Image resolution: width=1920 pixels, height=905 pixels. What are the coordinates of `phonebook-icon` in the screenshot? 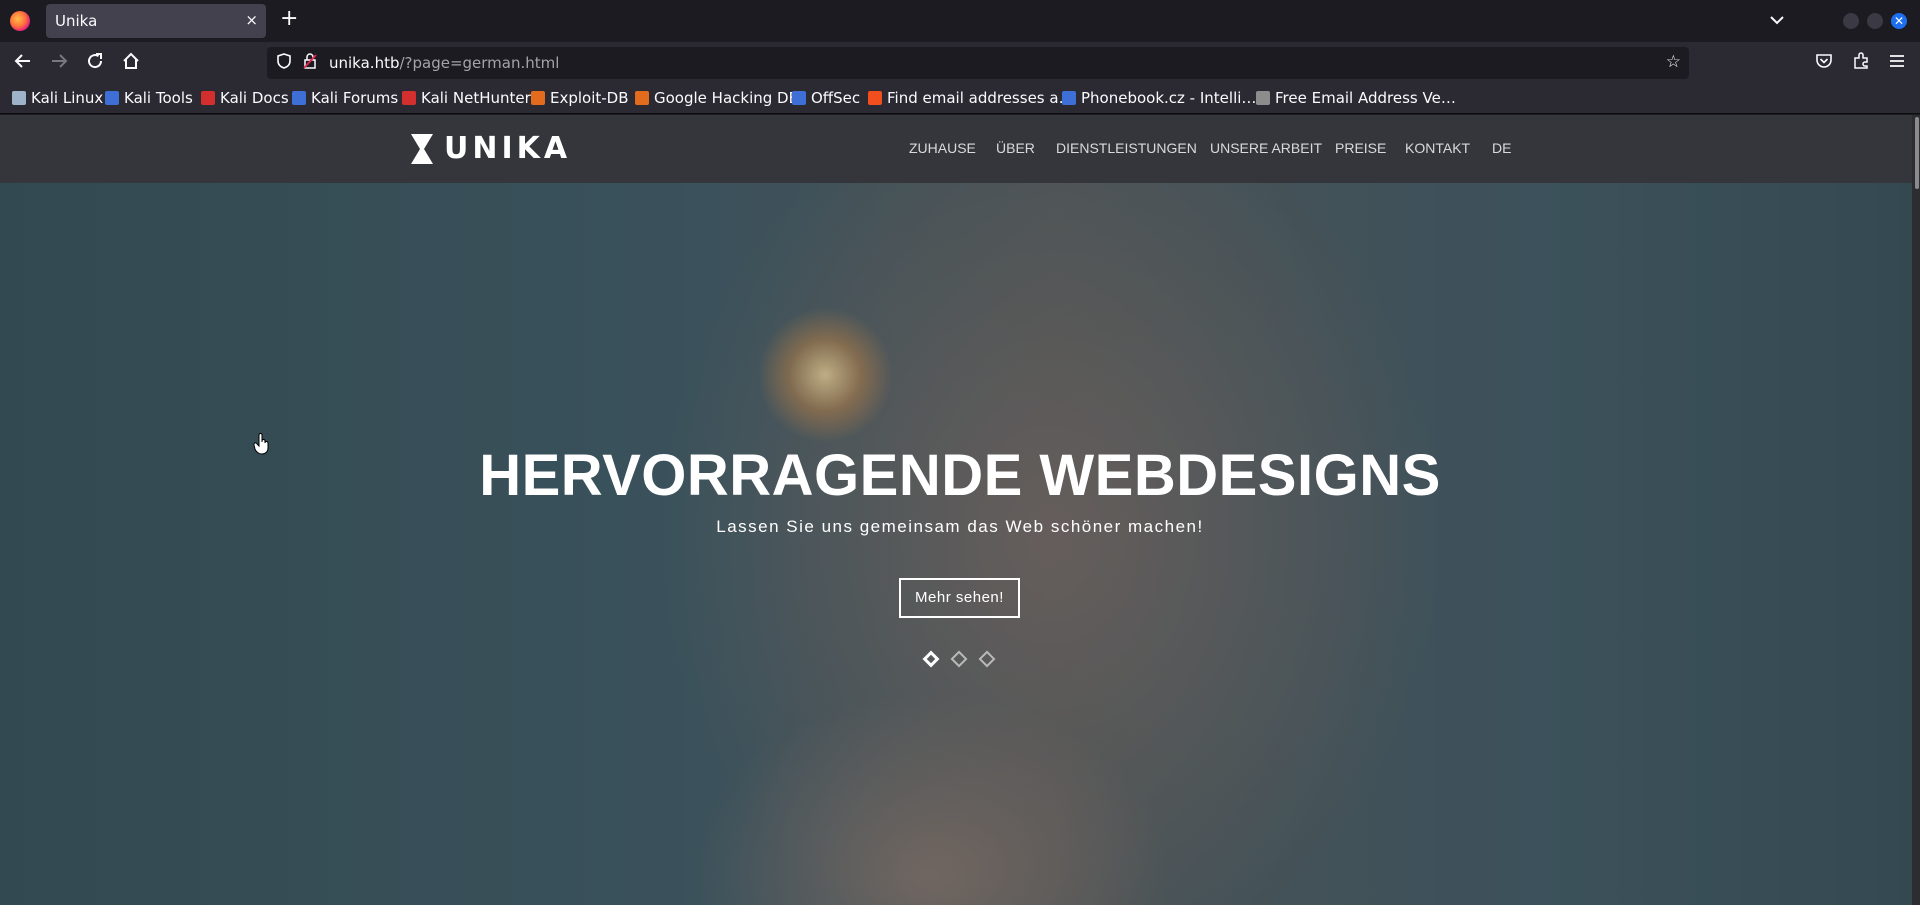 It's located at (1069, 98).